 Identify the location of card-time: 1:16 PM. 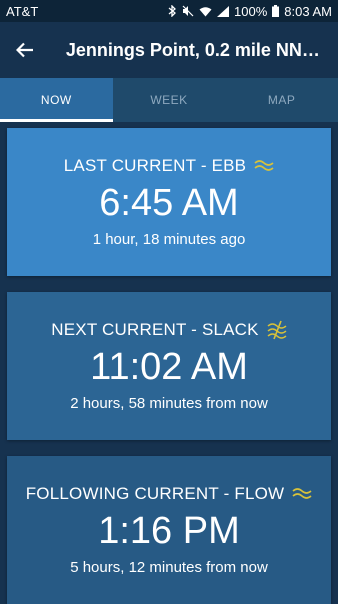
(169, 531).